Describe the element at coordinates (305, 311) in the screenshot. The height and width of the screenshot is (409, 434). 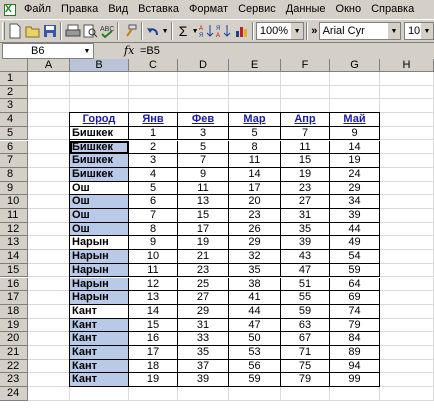
I see `value-cell: 59` at that location.